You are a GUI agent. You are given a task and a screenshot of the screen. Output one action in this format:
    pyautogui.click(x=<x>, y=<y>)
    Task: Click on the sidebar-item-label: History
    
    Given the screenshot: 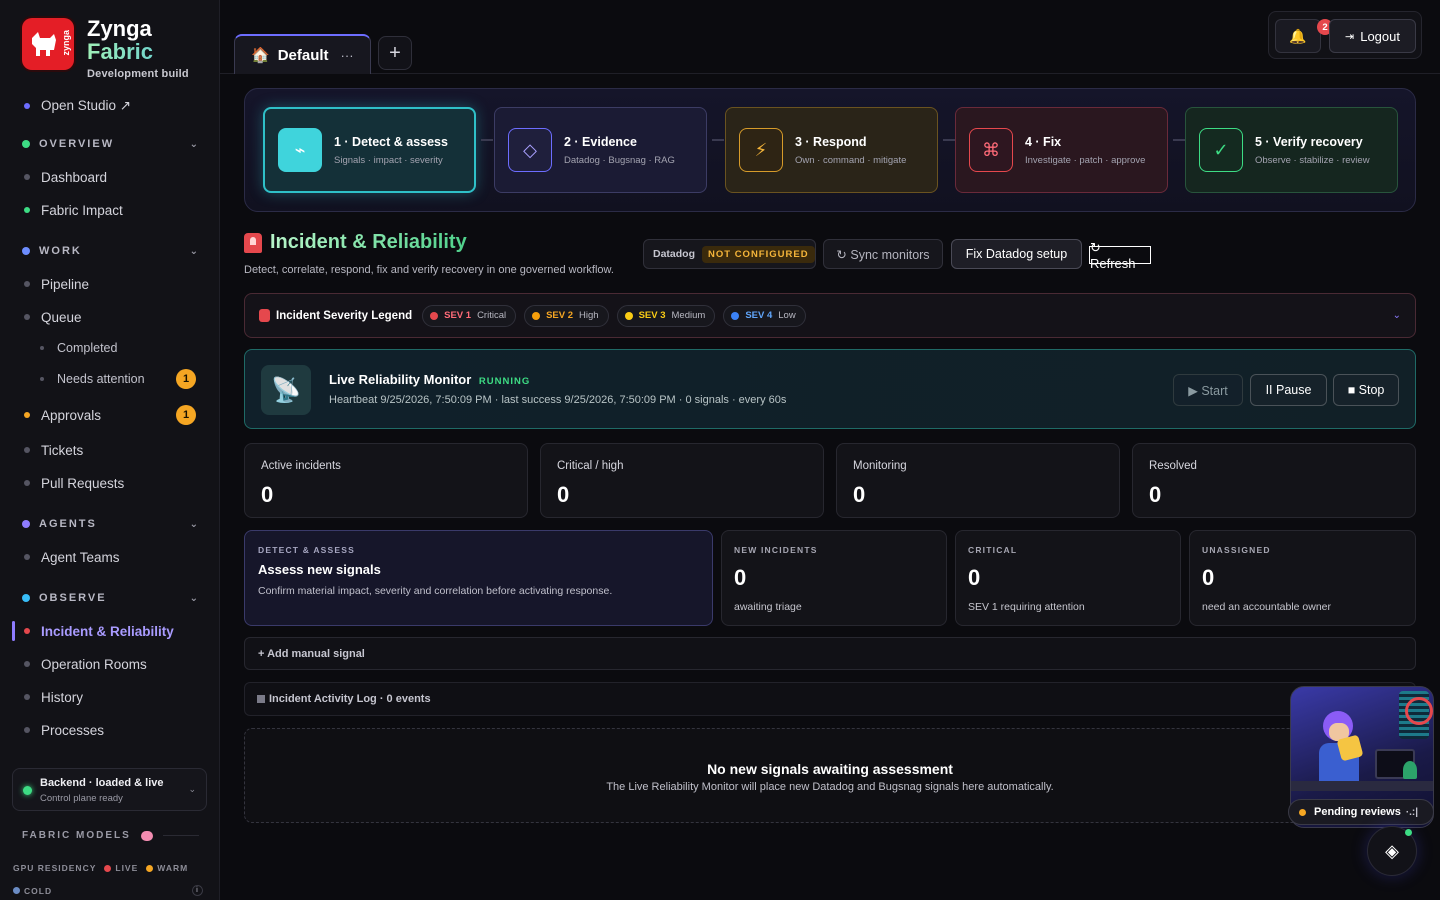 What is the action you would take?
    pyautogui.click(x=62, y=697)
    